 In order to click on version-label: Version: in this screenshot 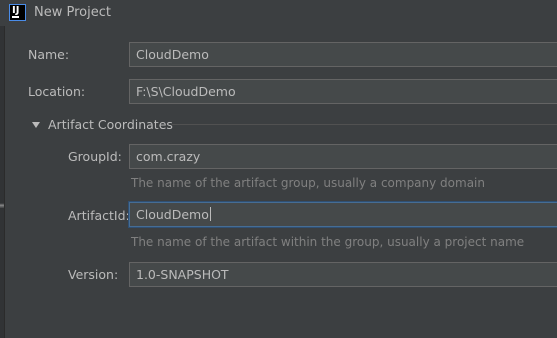, I will do `click(93, 274)`.